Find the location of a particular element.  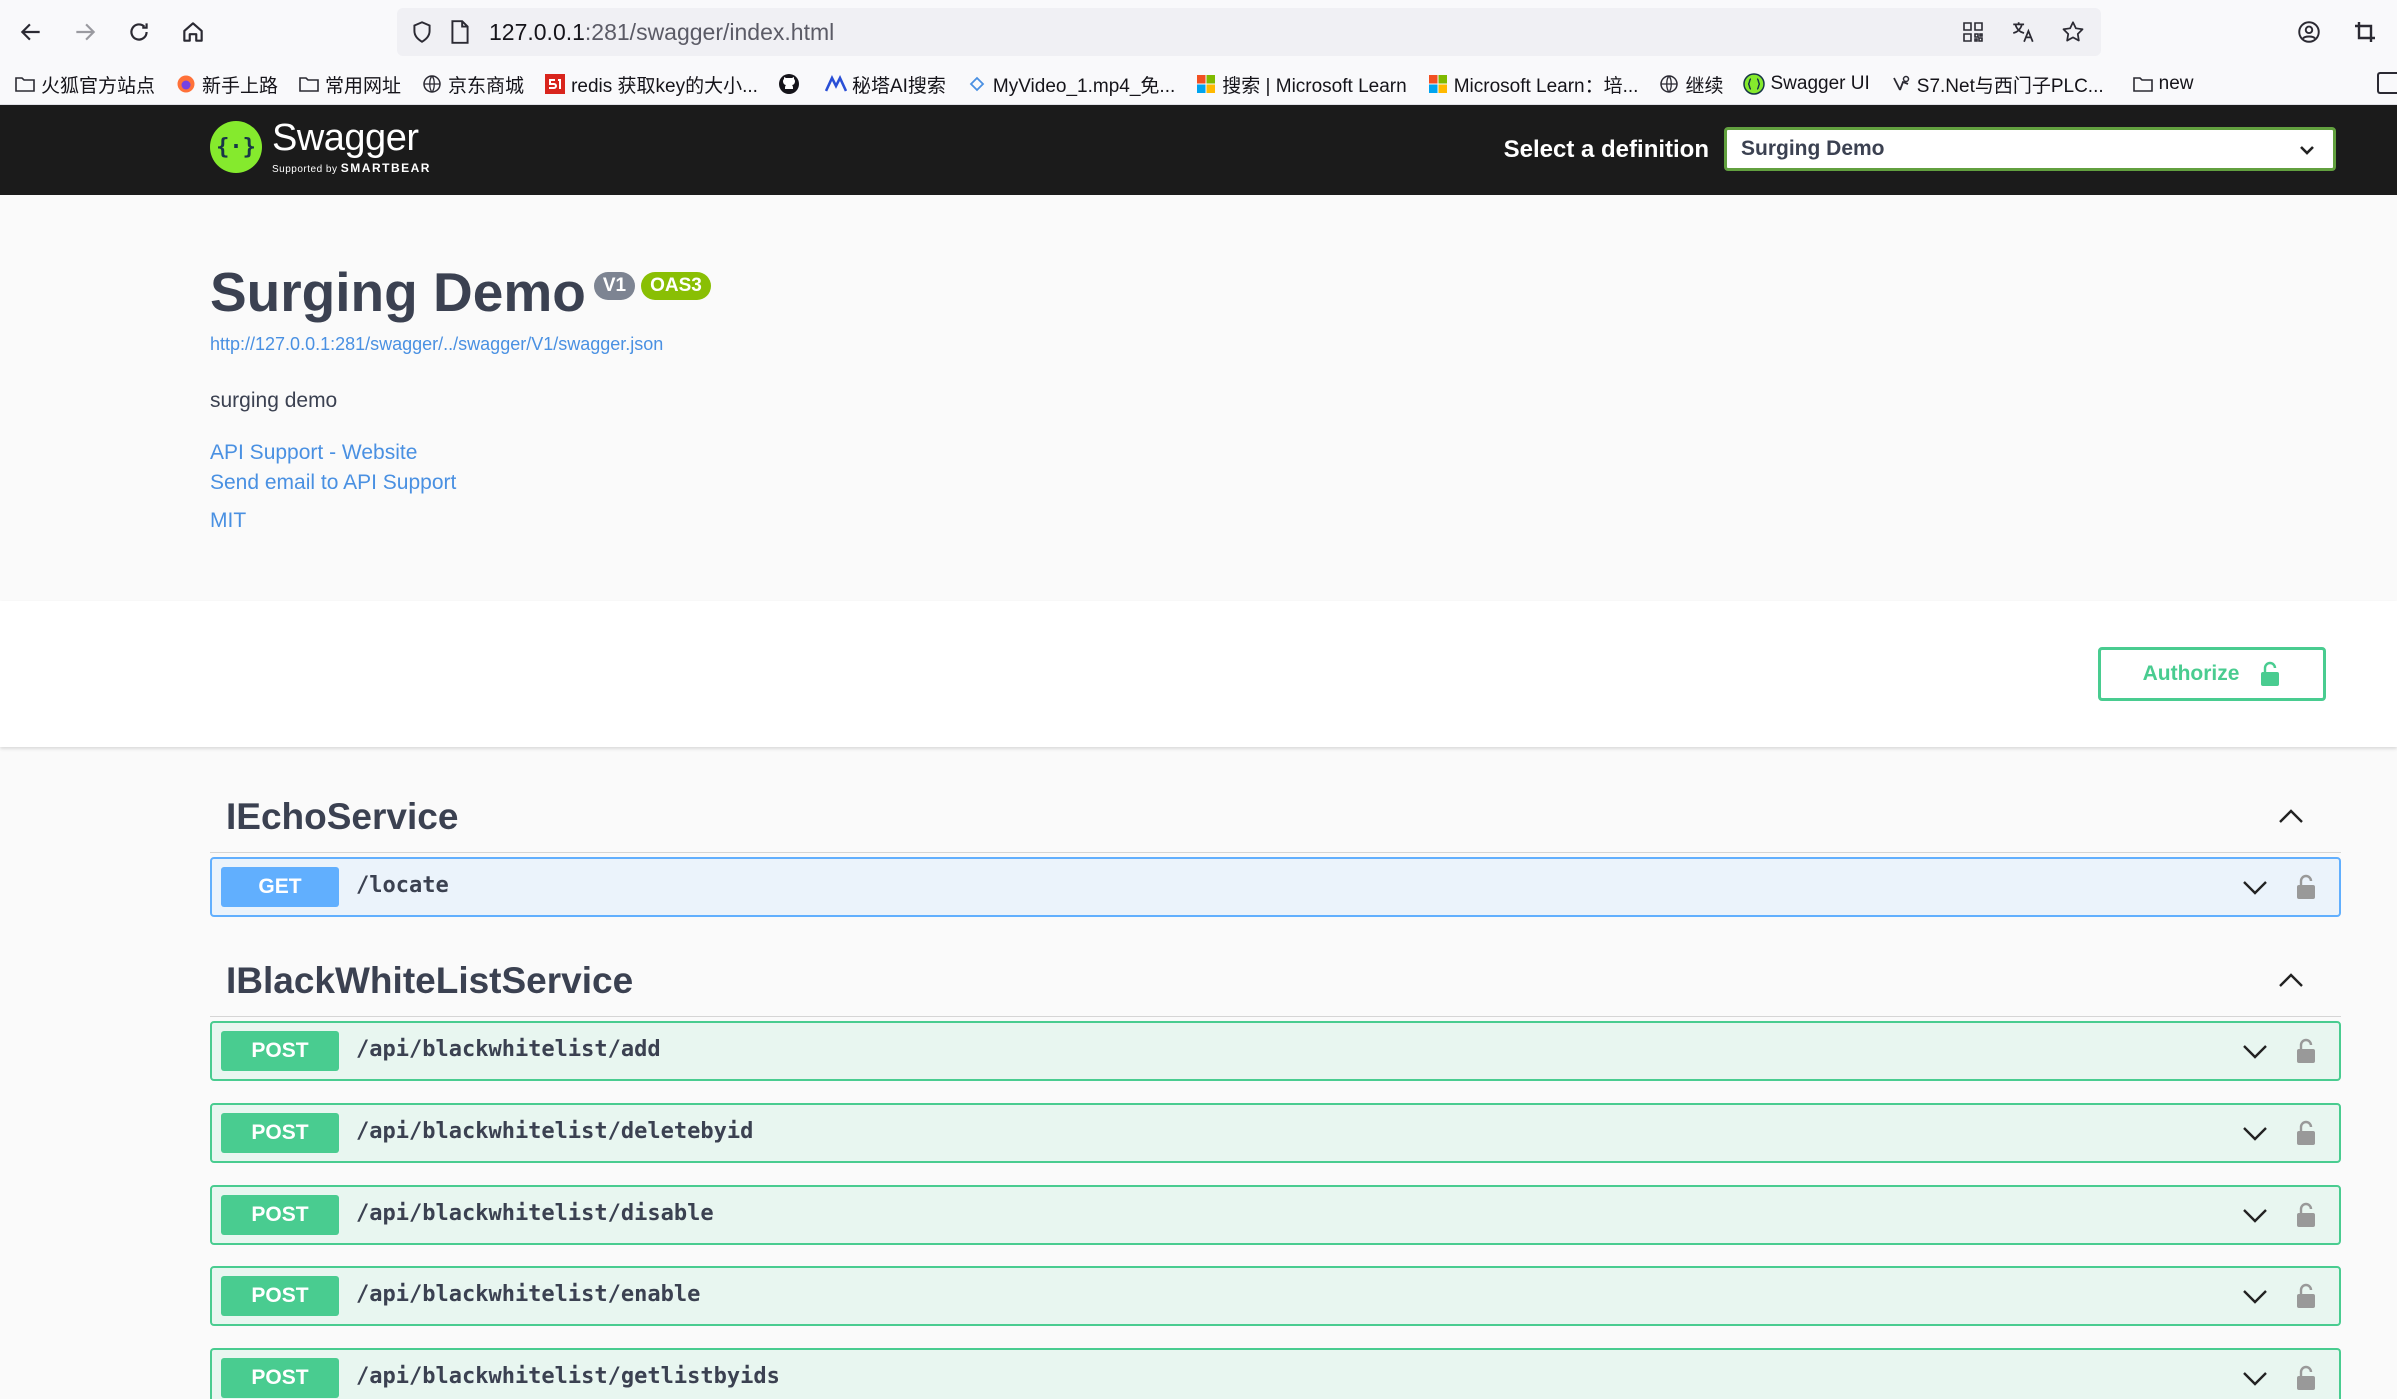

account-icon is located at coordinates (2309, 32).